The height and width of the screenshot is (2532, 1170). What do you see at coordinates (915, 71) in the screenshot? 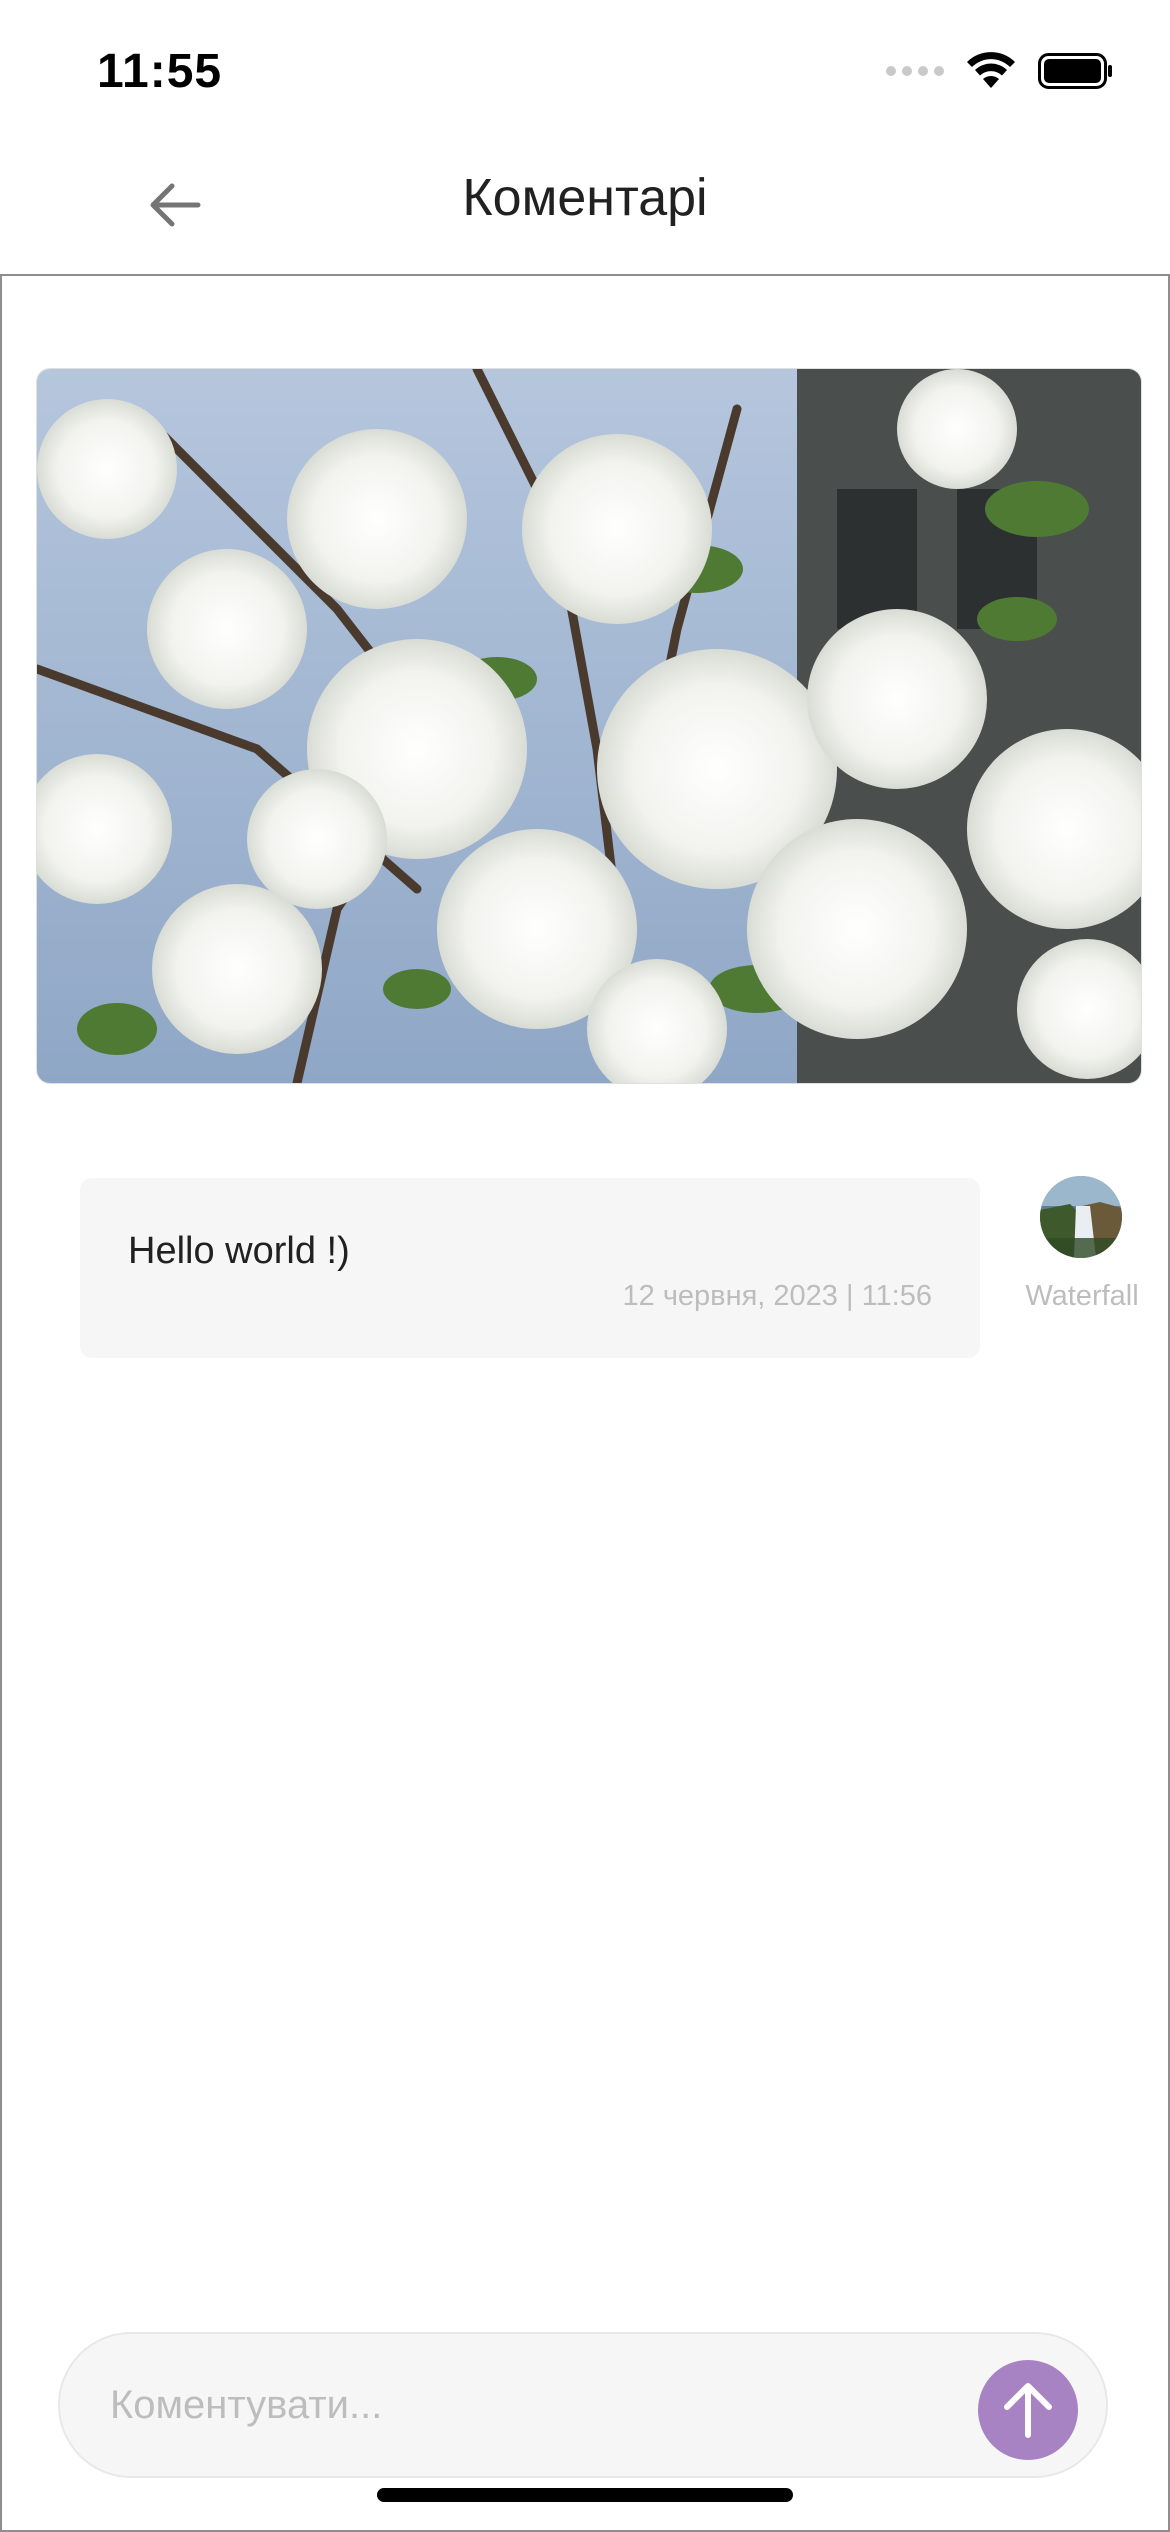
I see `cellular-signal-icon` at bounding box center [915, 71].